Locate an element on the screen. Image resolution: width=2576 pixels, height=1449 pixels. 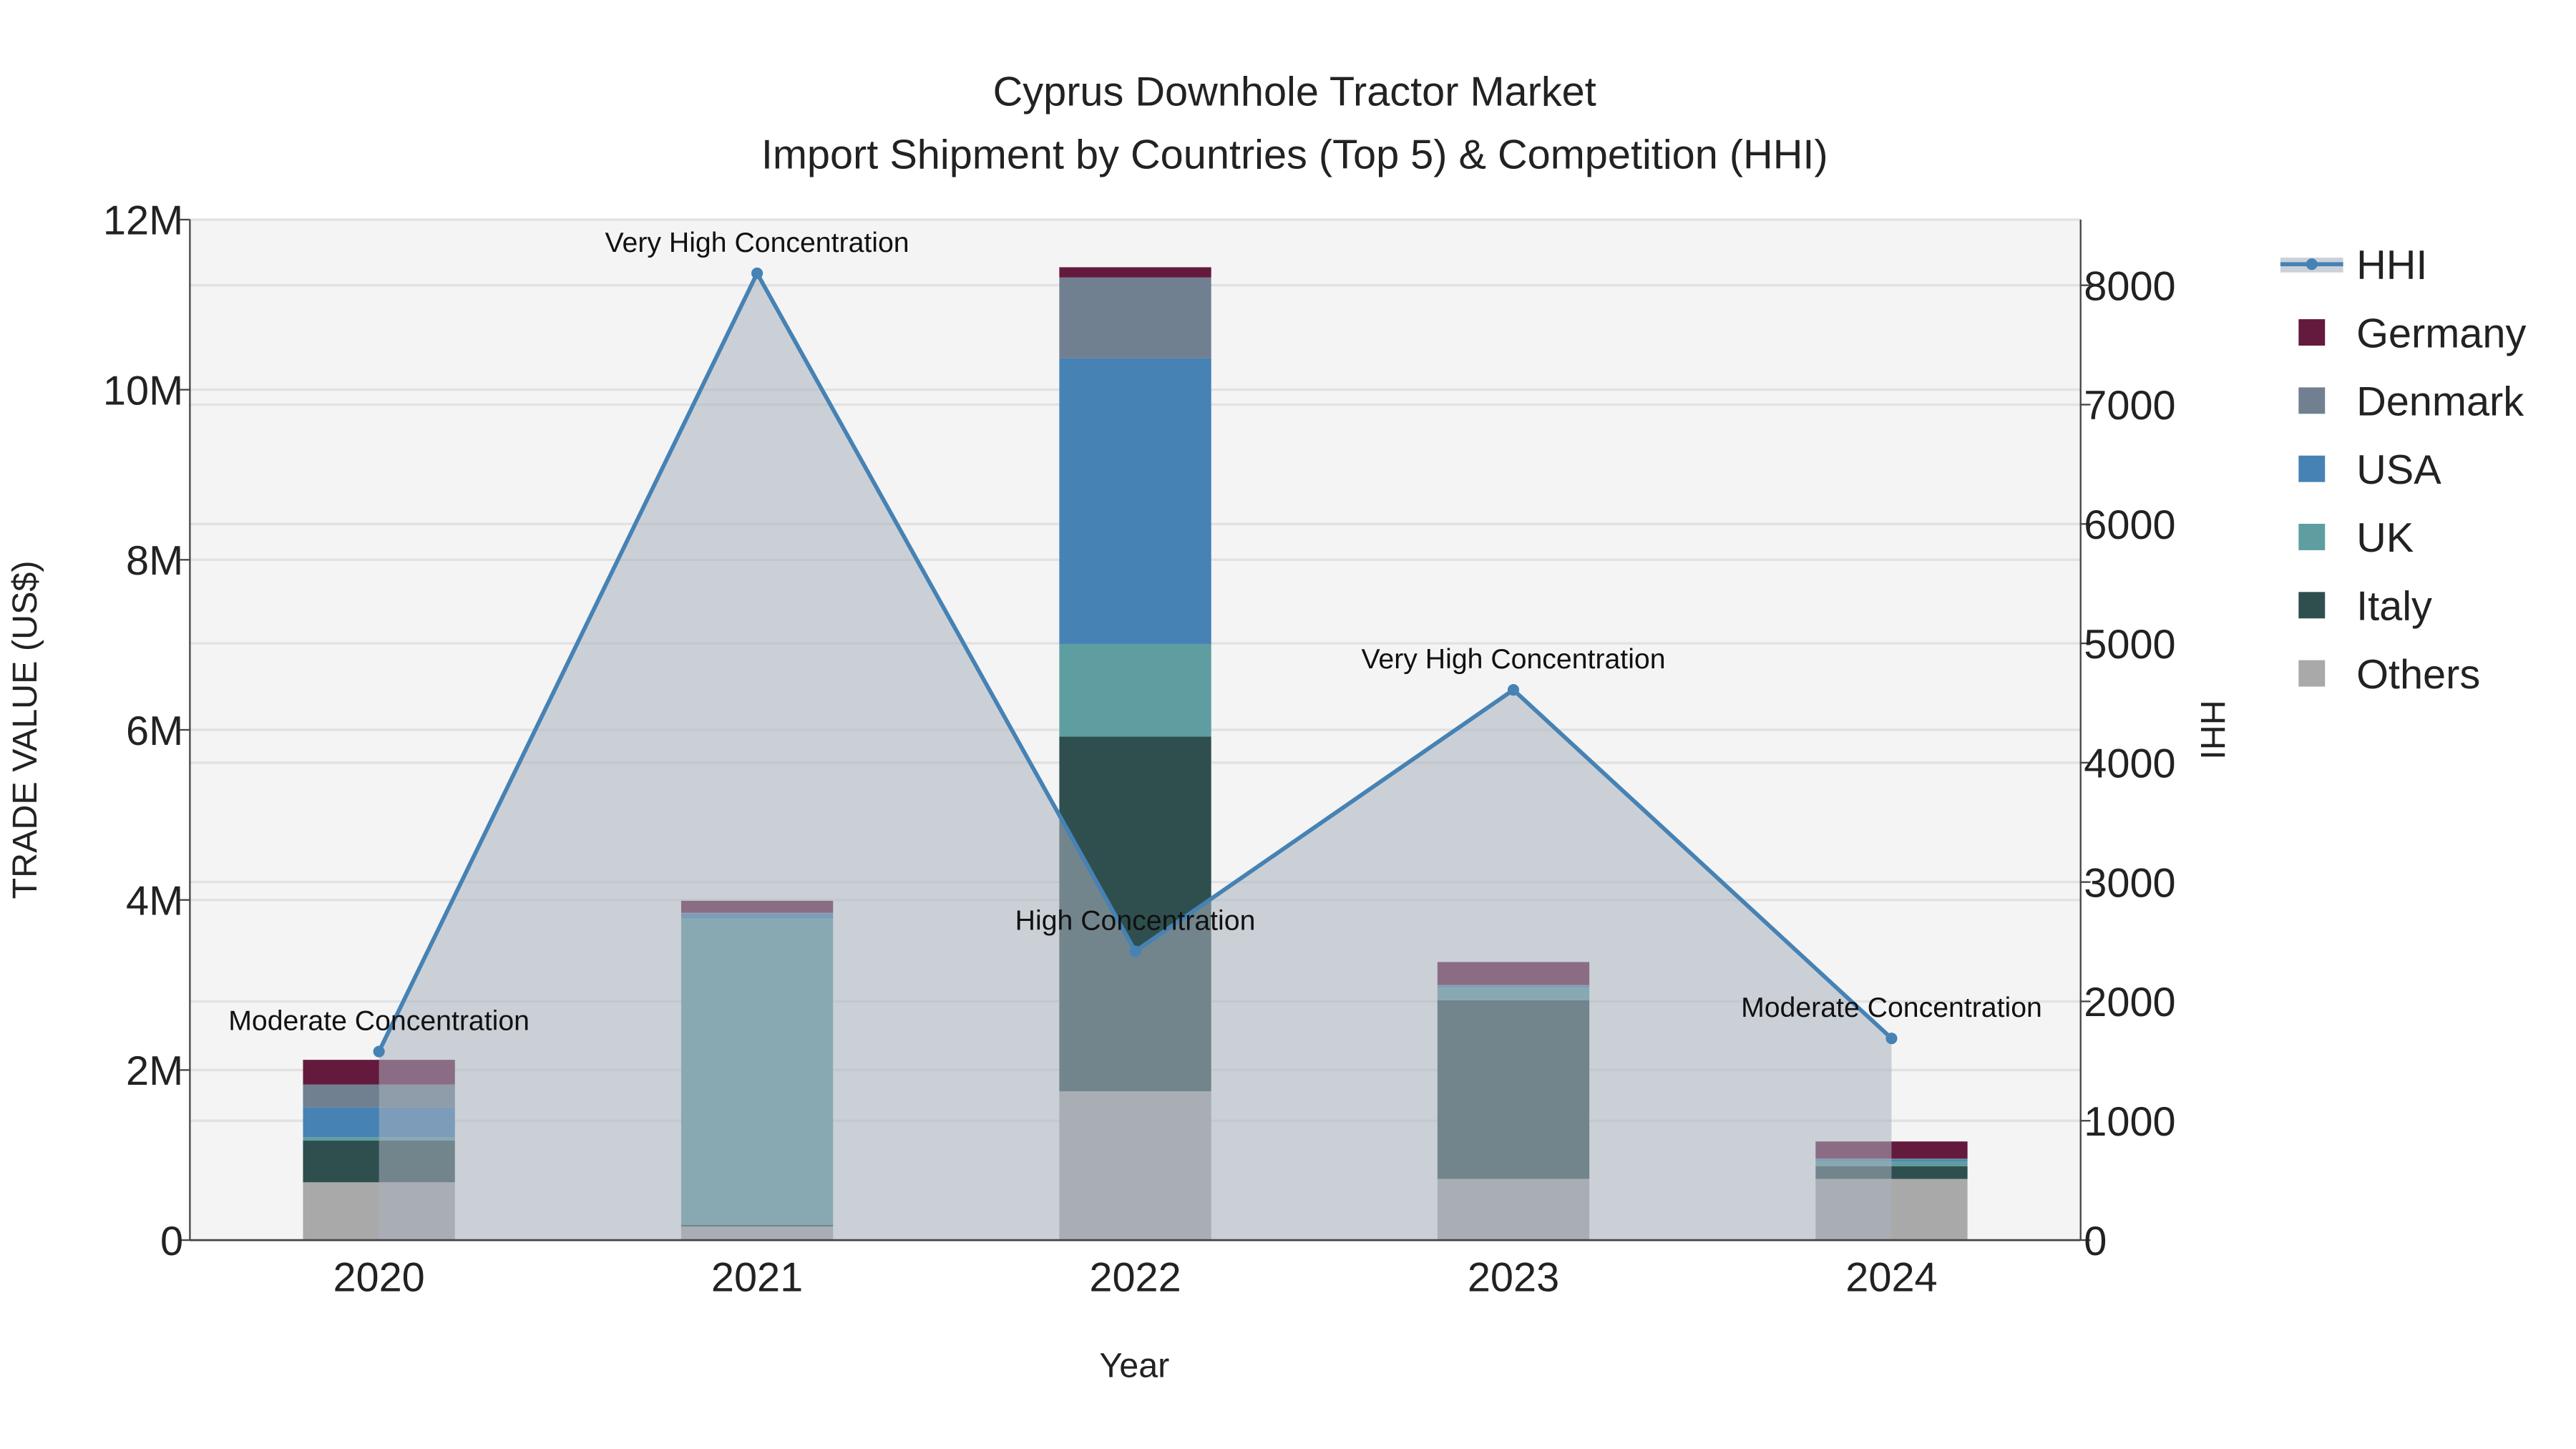
y-tick-label: 6M is located at coordinates (154, 731).